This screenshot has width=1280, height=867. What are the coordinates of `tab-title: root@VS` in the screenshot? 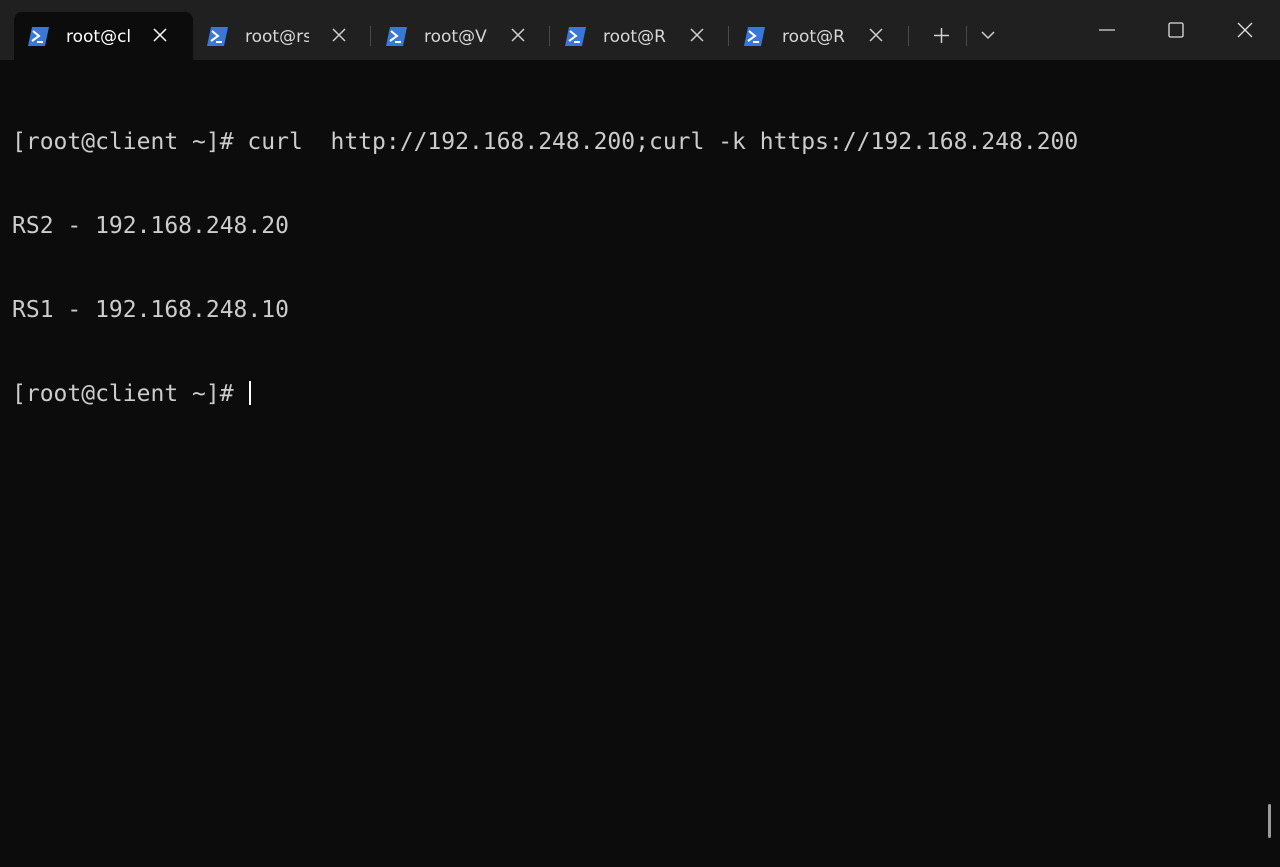 It's located at (456, 37).